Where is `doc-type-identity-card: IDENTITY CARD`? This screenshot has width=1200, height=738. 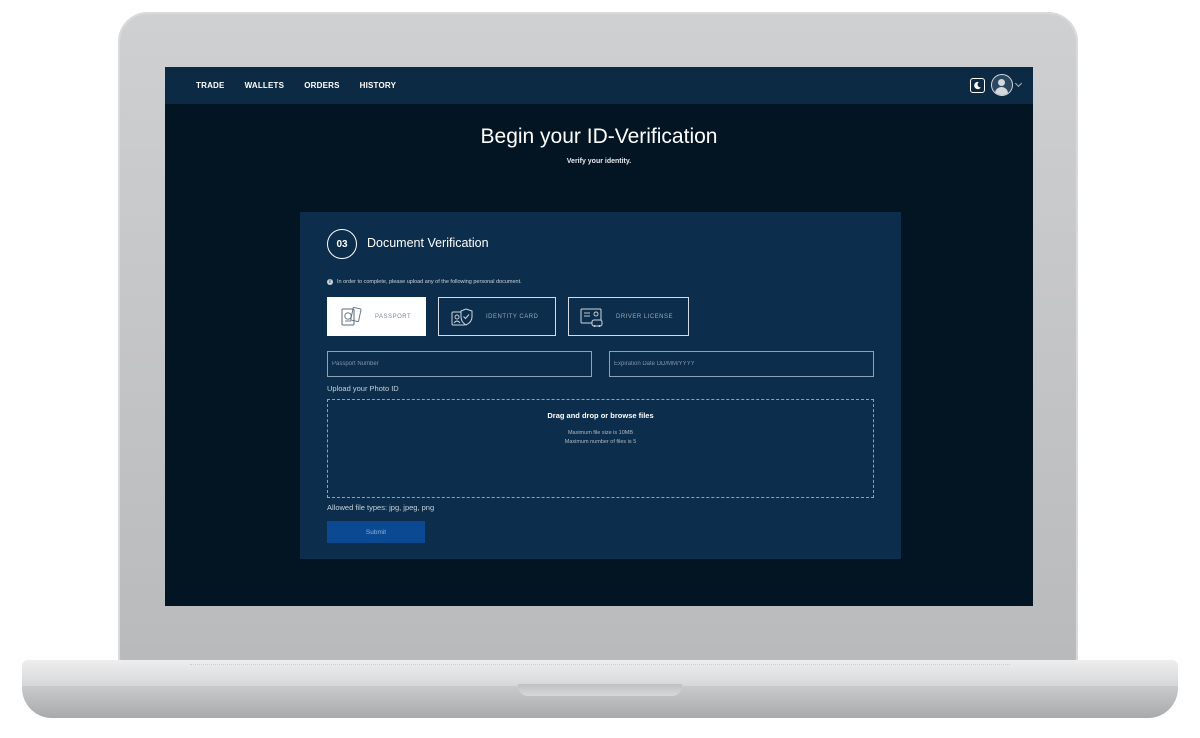
doc-type-identity-card: IDENTITY CARD is located at coordinates (497, 316).